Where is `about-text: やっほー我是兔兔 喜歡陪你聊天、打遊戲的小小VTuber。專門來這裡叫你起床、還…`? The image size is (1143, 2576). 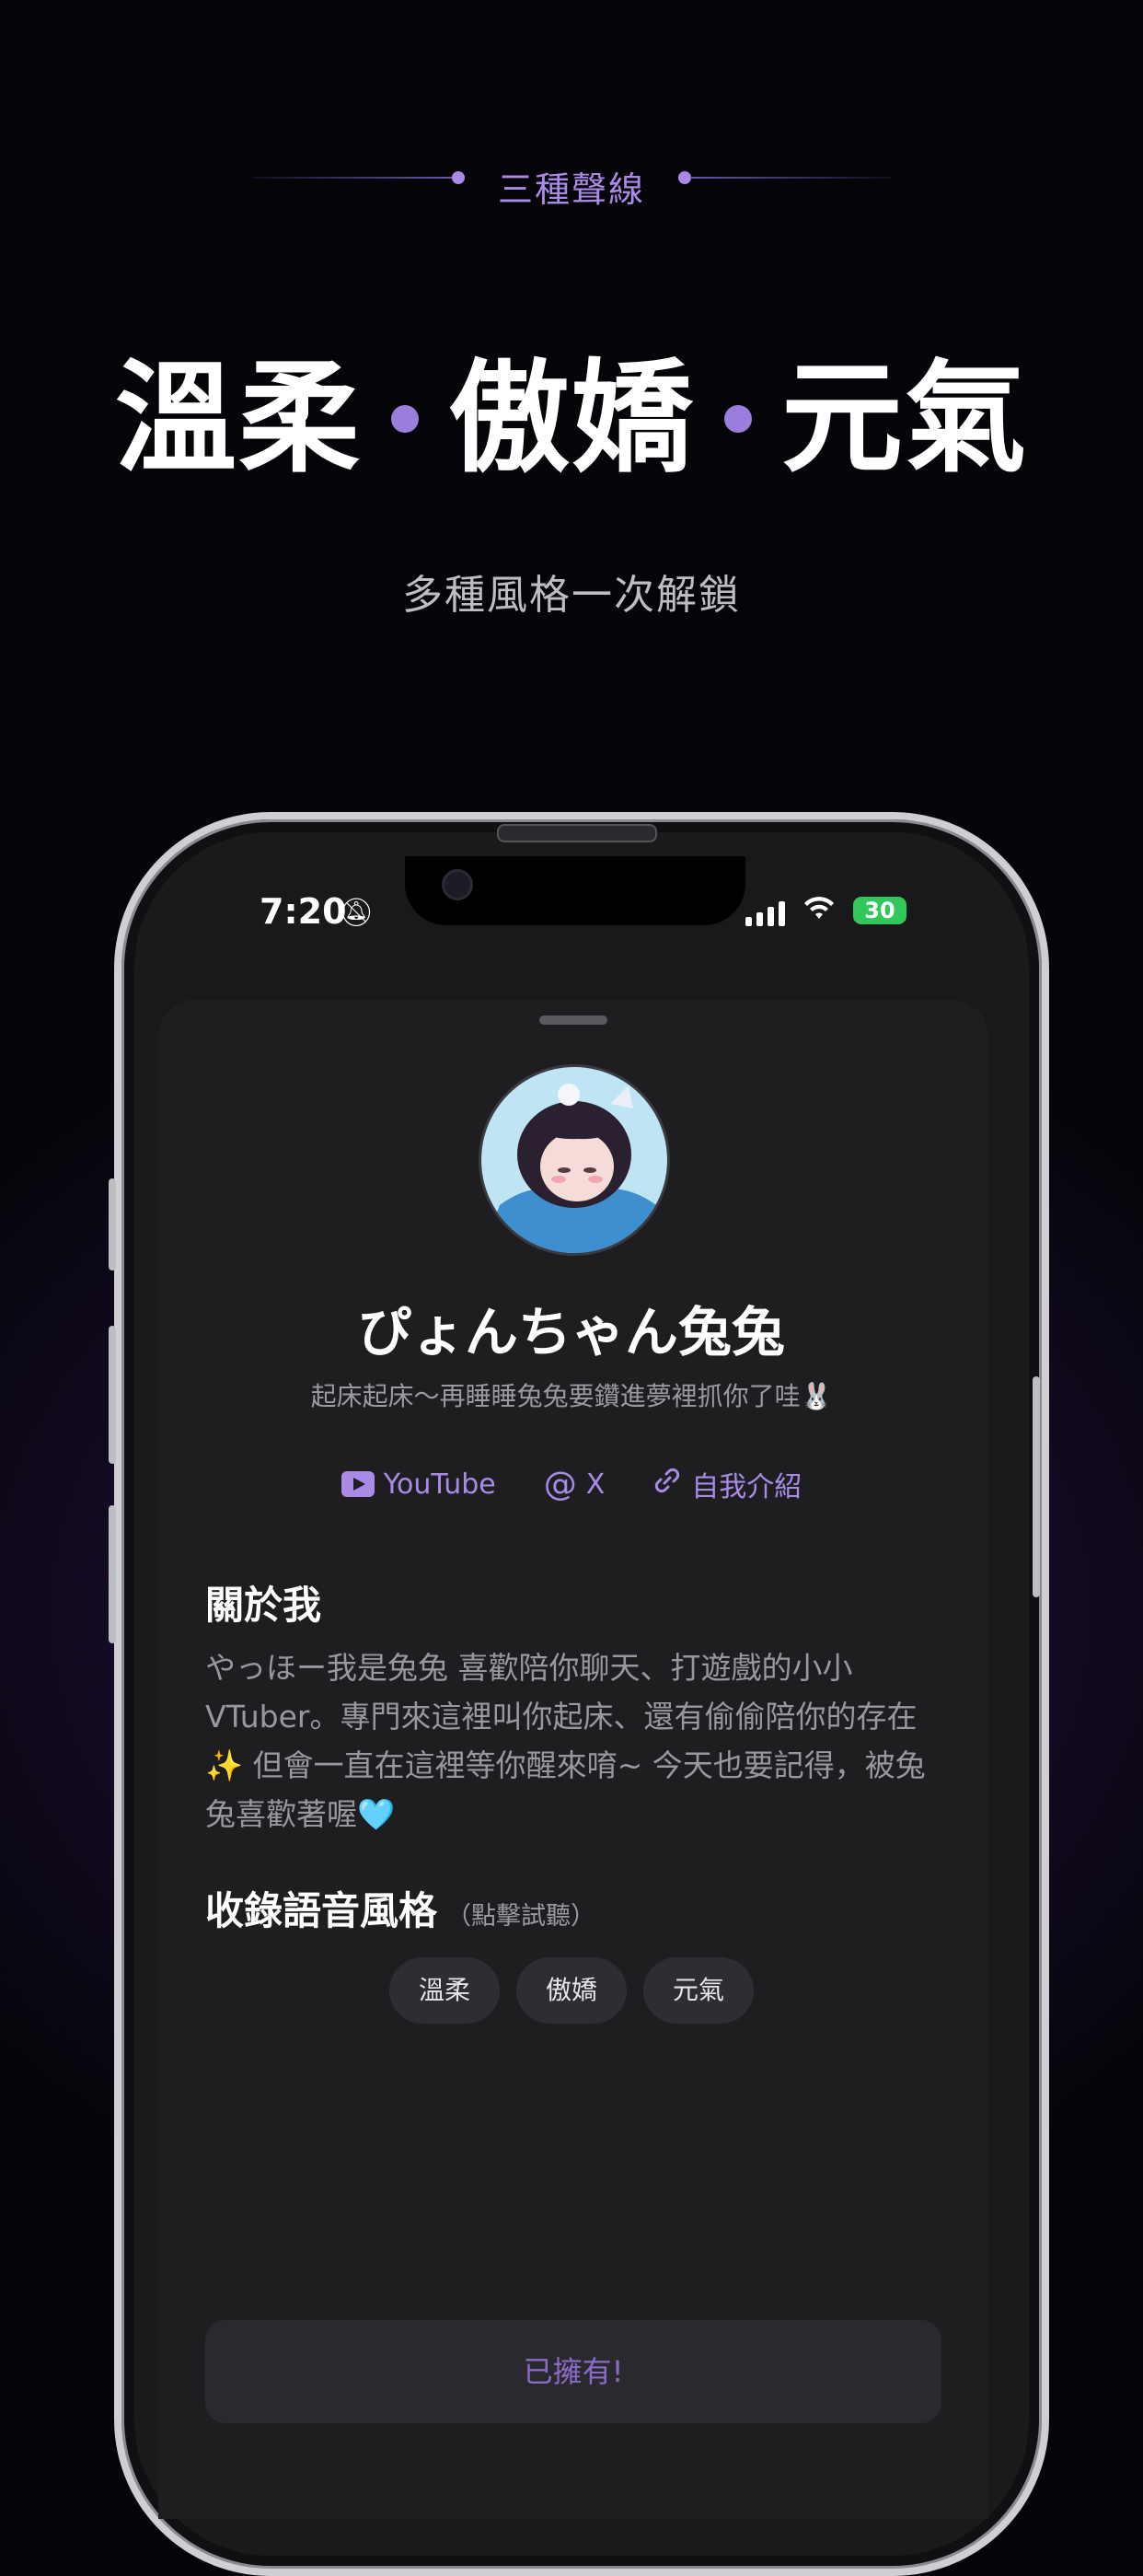 about-text: やっほー我是兔兔 喜歡陪你聊天、打遊戲的小小VTuber。專門來這裡叫你起床、還… is located at coordinates (565, 1741).